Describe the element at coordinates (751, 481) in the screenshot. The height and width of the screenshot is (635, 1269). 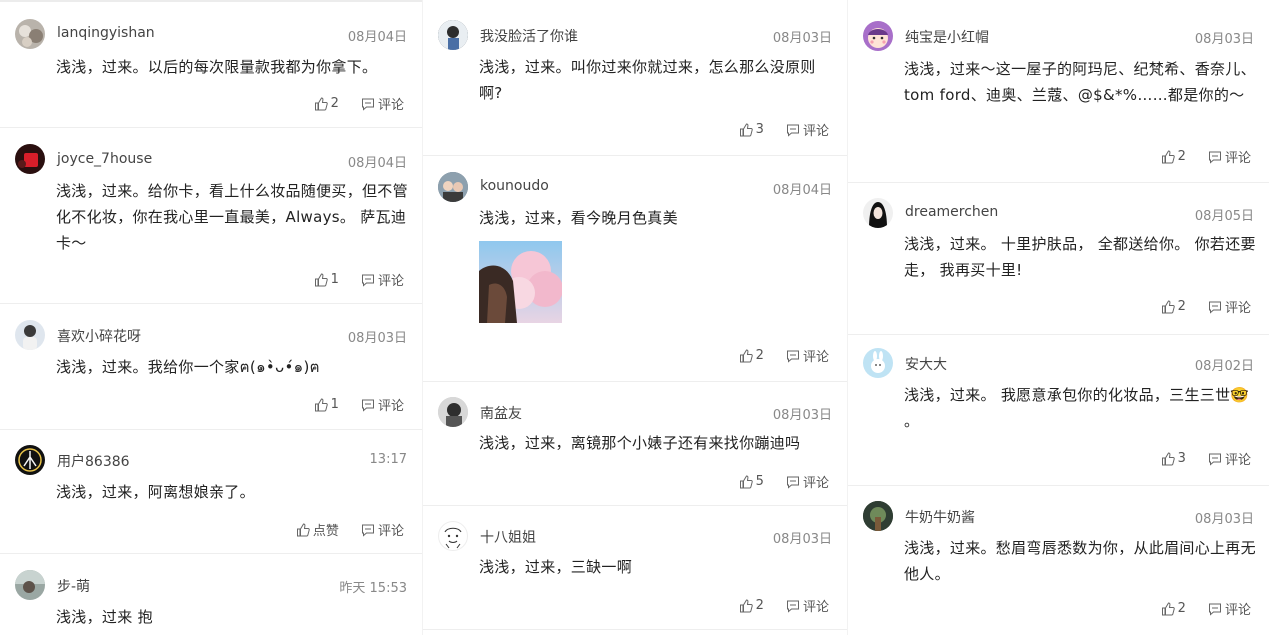
I see `like-button: 5` at that location.